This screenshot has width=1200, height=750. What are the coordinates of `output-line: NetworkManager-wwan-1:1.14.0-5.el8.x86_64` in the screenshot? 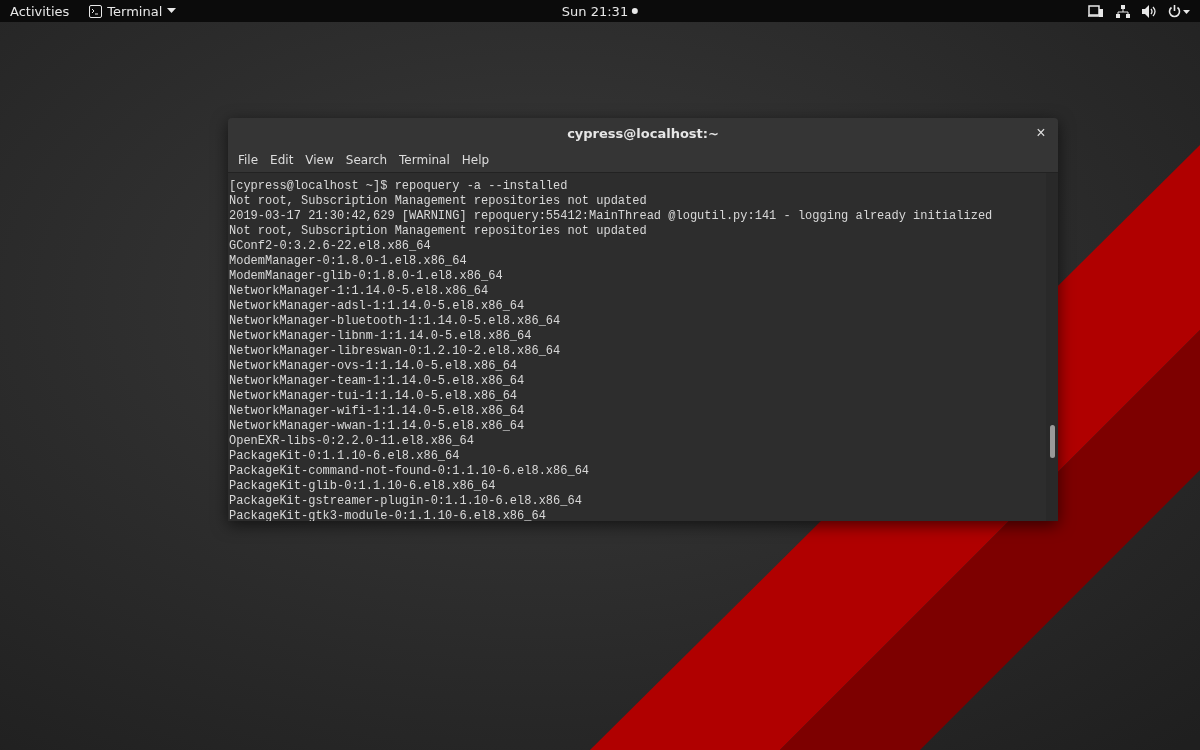 It's located at (377, 426).